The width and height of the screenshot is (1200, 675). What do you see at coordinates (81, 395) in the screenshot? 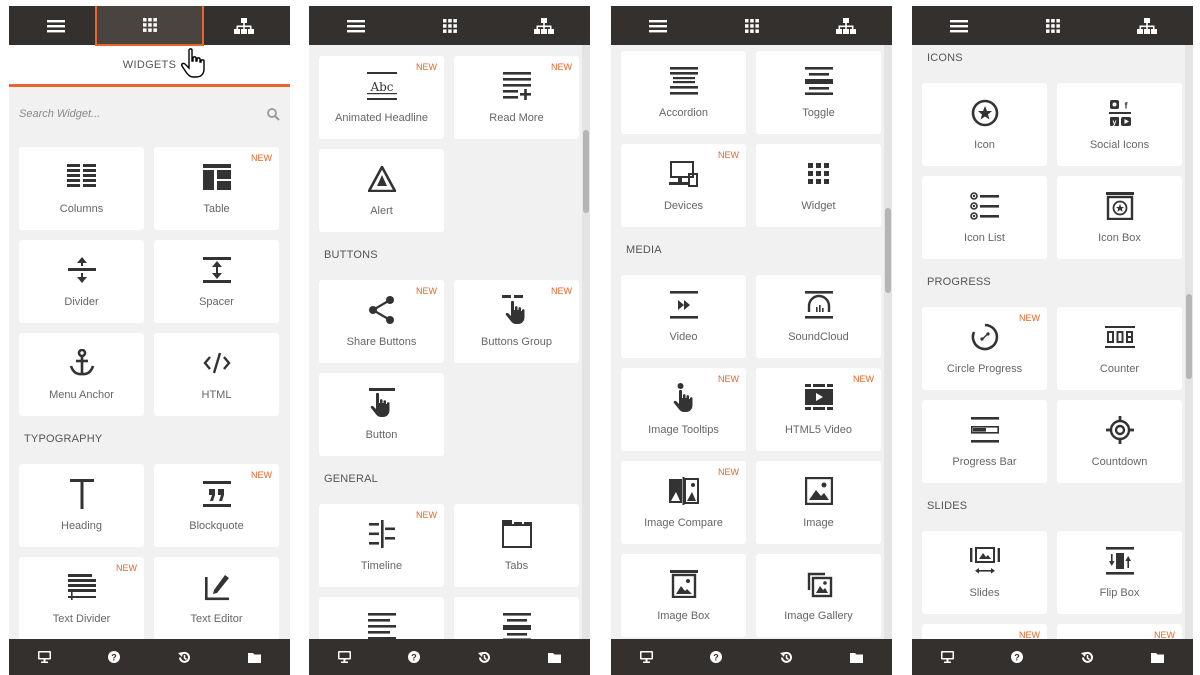
I see `widget-label: Menu Anchor` at bounding box center [81, 395].